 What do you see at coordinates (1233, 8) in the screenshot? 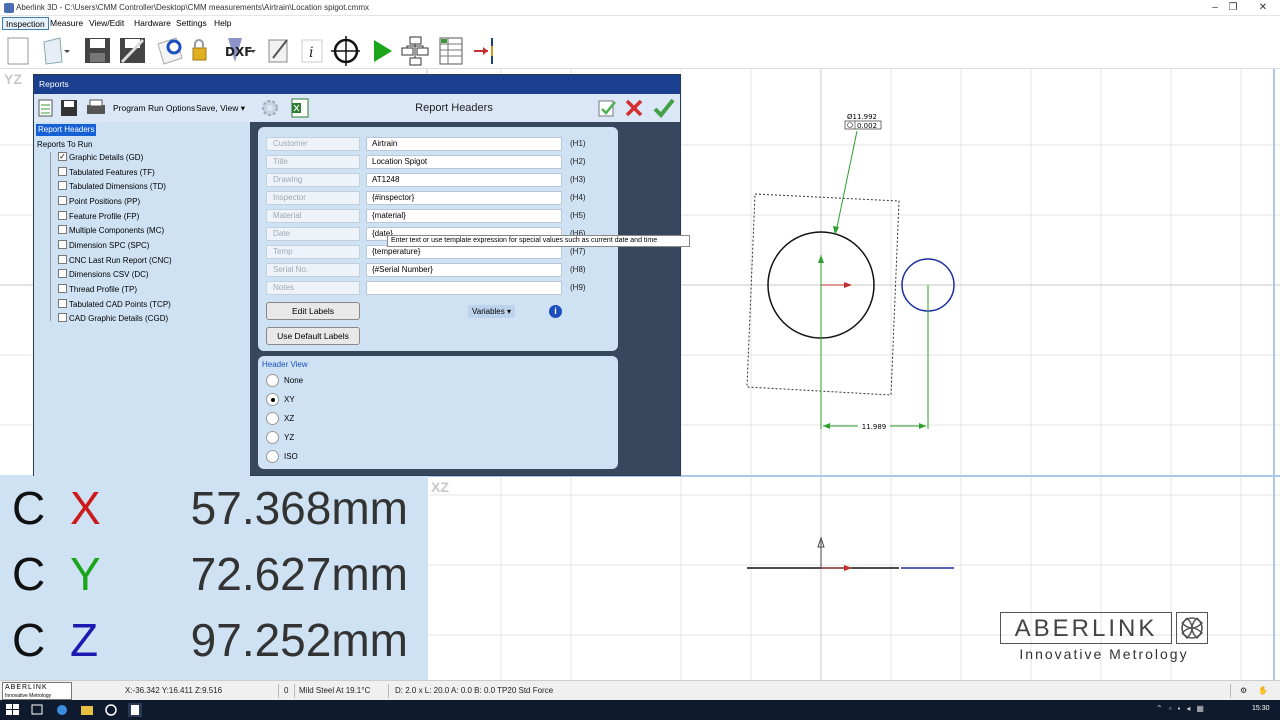
I see `maximize-button: ❐` at bounding box center [1233, 8].